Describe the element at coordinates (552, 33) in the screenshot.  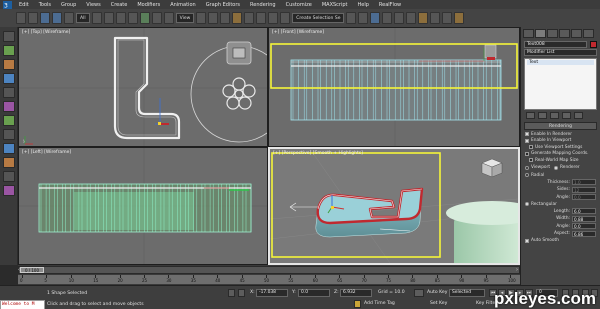
I see `hierarchy-tab-icon` at that location.